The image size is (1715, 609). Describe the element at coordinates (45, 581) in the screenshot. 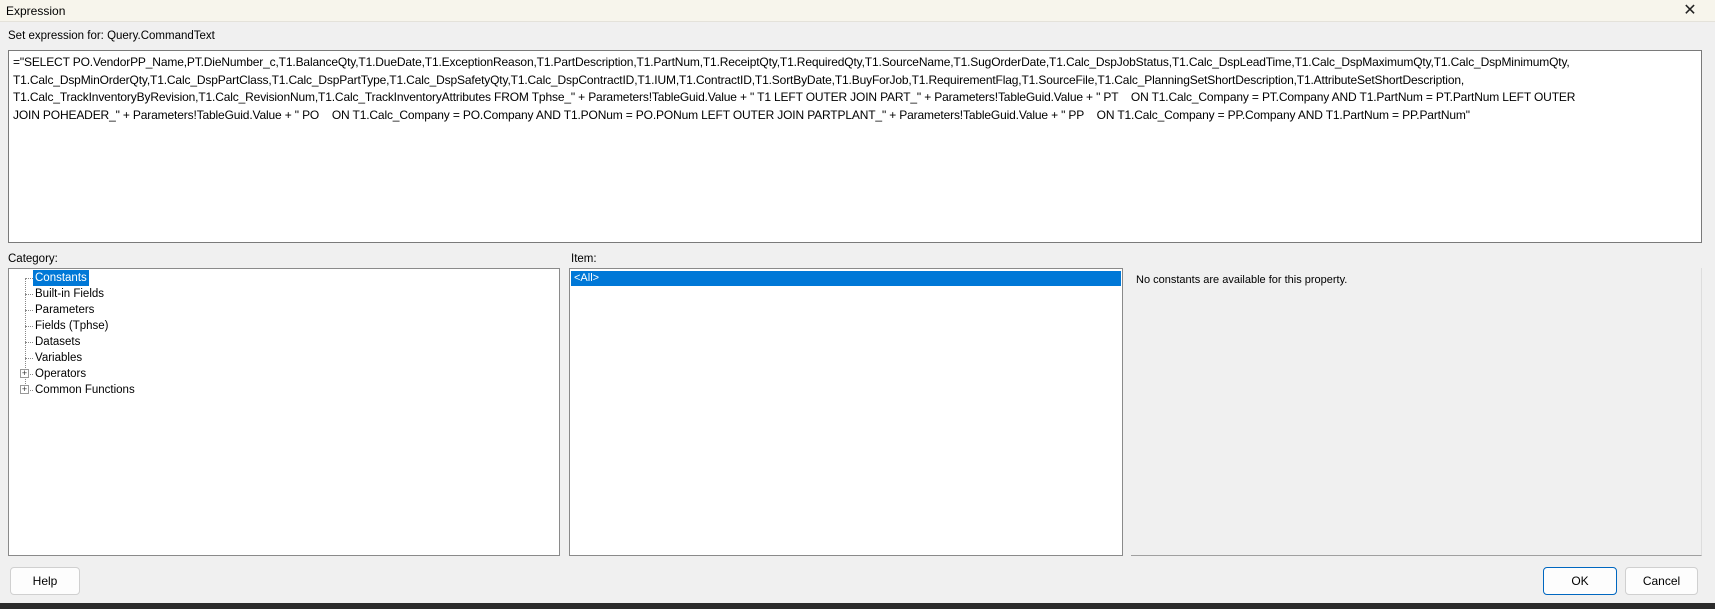

I see `help-button: Help` at that location.